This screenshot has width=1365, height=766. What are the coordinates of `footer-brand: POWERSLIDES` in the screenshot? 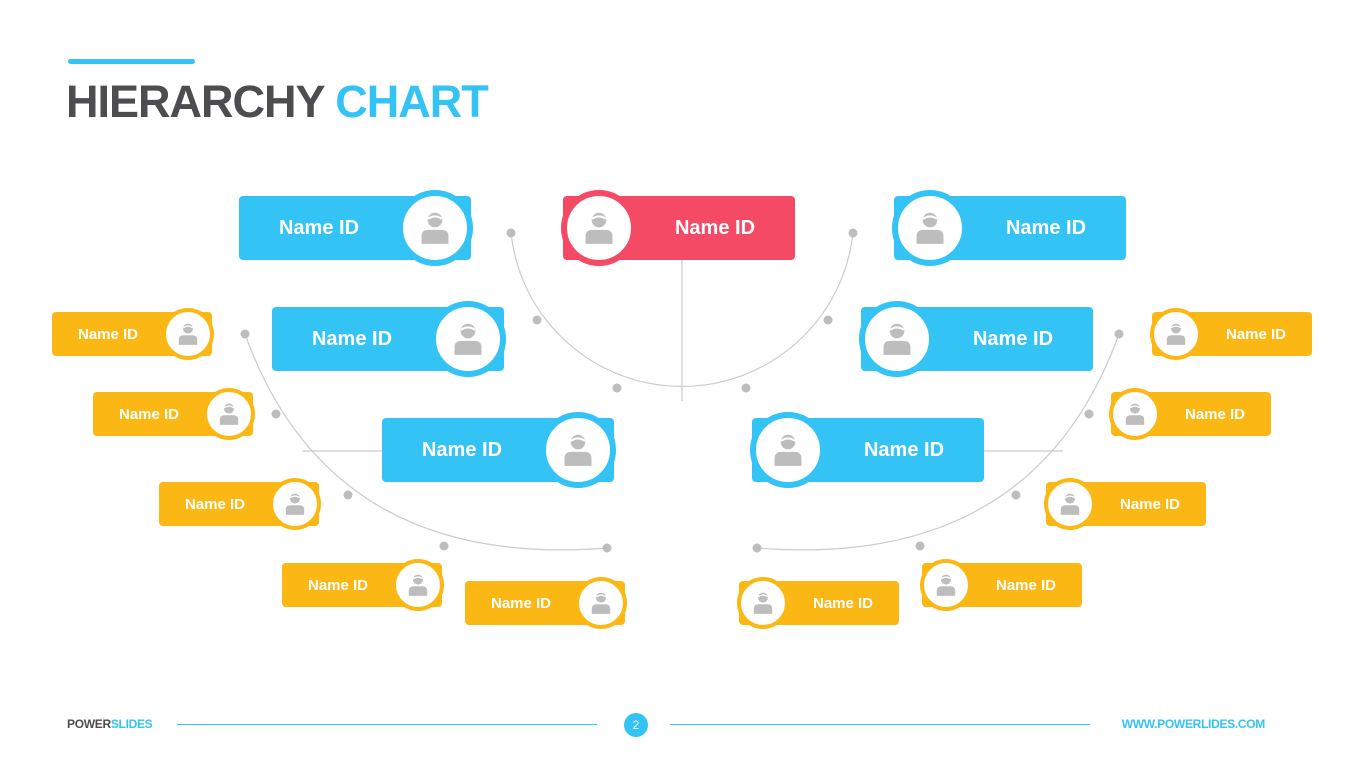 It's located at (110, 724).